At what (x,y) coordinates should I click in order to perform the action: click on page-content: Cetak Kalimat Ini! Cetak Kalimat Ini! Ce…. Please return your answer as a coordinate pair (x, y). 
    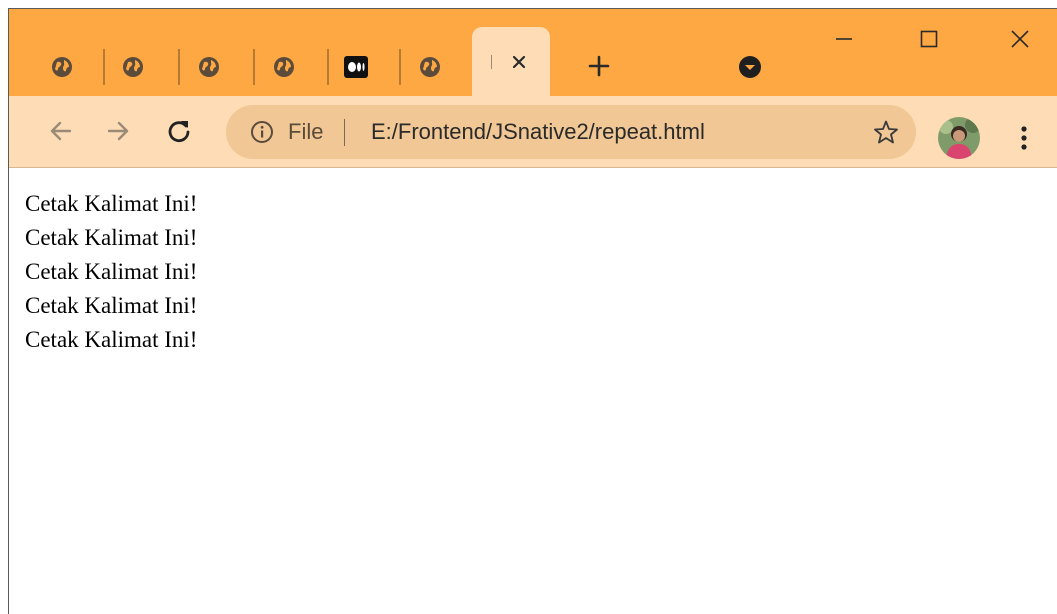
    Looking at the image, I should click on (111, 272).